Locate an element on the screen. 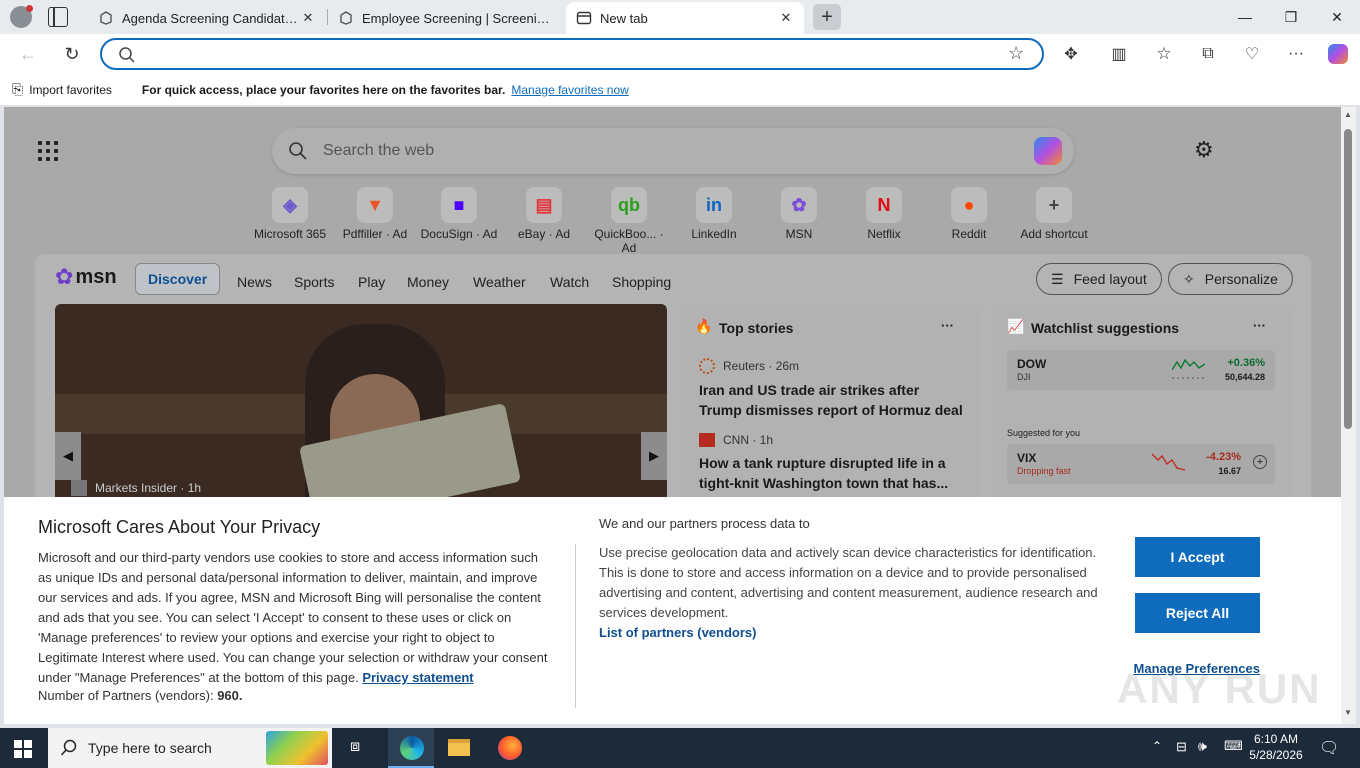 The height and width of the screenshot is (768, 1360). extensions-icon: ✥ is located at coordinates (1071, 54).